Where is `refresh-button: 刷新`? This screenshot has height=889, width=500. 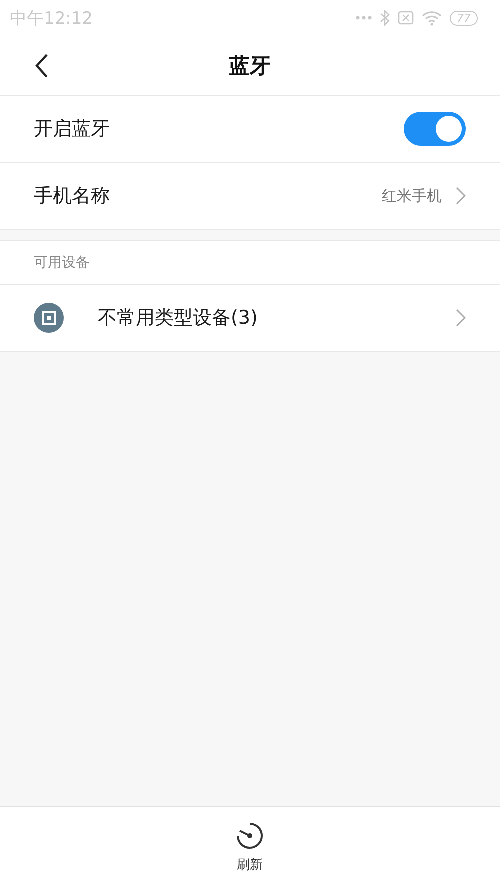
refresh-button: 刷新 is located at coordinates (250, 848).